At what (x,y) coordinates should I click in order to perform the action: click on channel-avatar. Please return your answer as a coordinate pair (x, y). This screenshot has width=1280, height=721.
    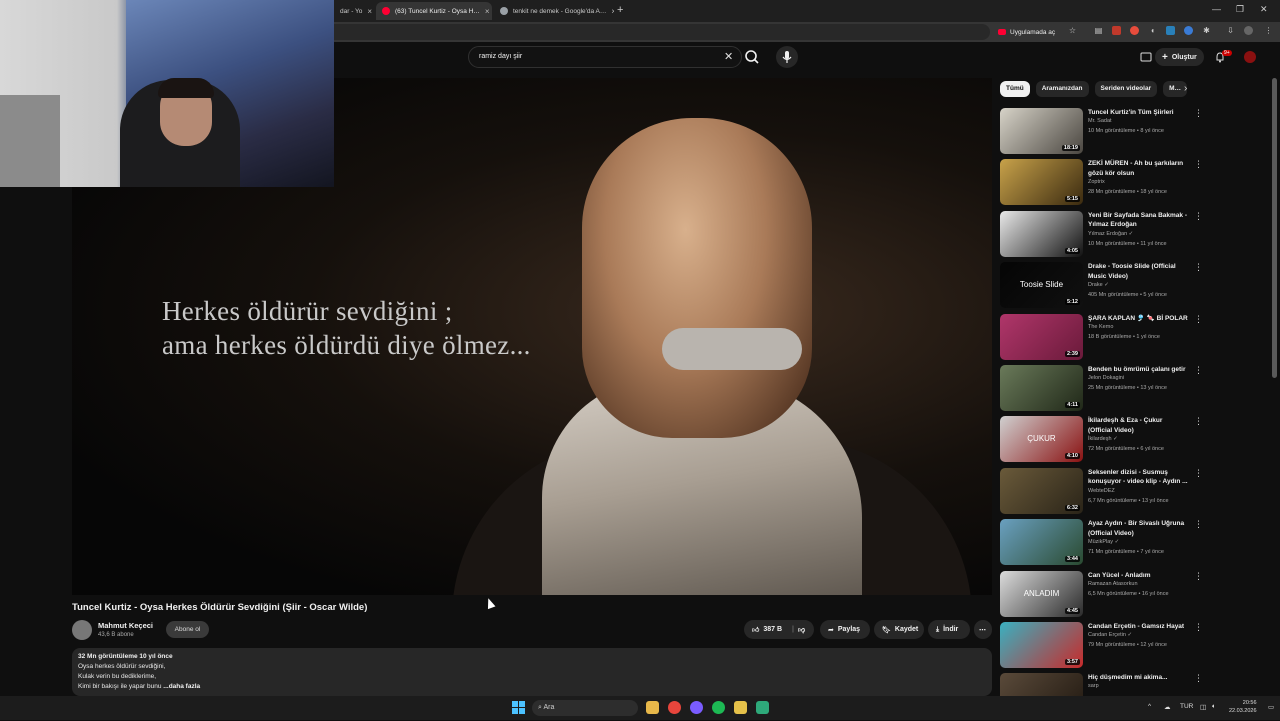
    Looking at the image, I should click on (82, 630).